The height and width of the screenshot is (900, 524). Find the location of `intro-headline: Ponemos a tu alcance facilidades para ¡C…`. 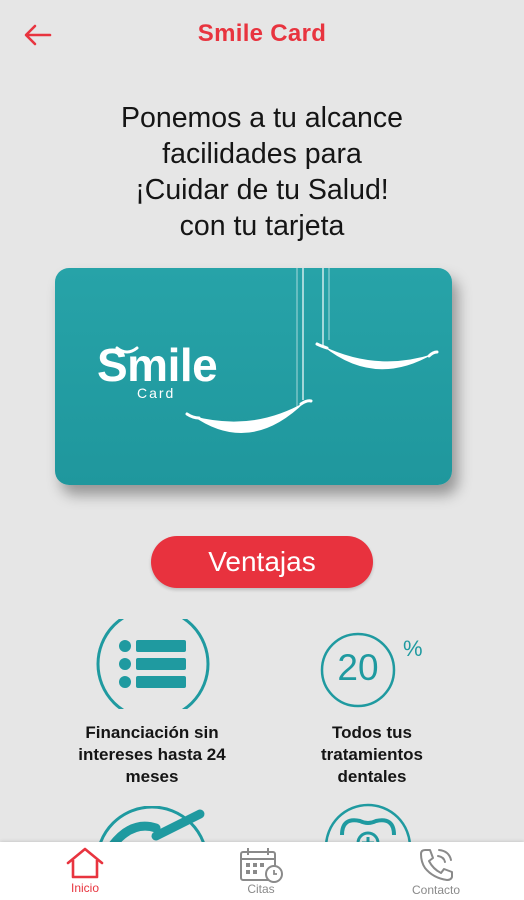

intro-headline: Ponemos a tu alcance facilidades para ¡C… is located at coordinates (262, 172).